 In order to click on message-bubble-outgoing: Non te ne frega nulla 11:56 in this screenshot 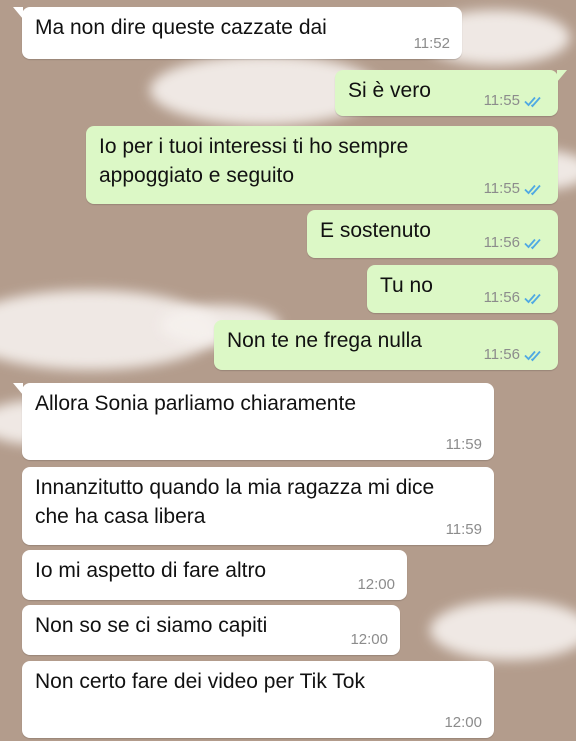, I will do `click(386, 345)`.